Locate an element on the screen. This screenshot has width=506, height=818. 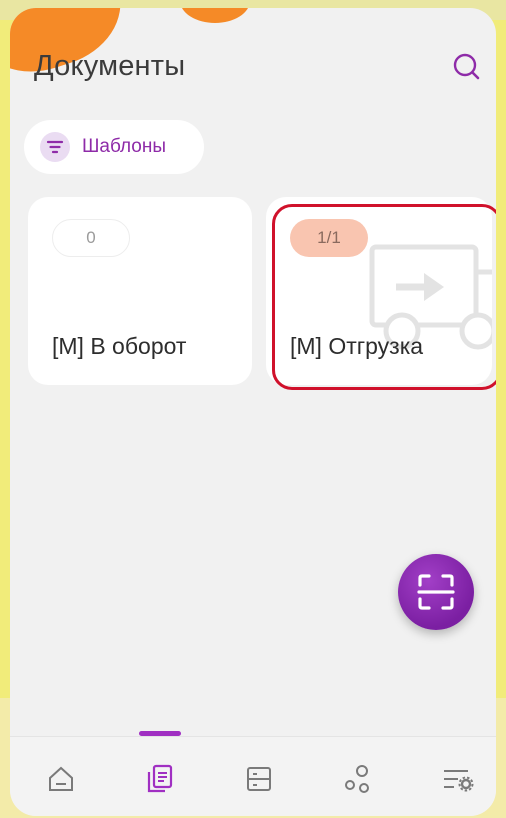
nav-nodes is located at coordinates (358, 779).